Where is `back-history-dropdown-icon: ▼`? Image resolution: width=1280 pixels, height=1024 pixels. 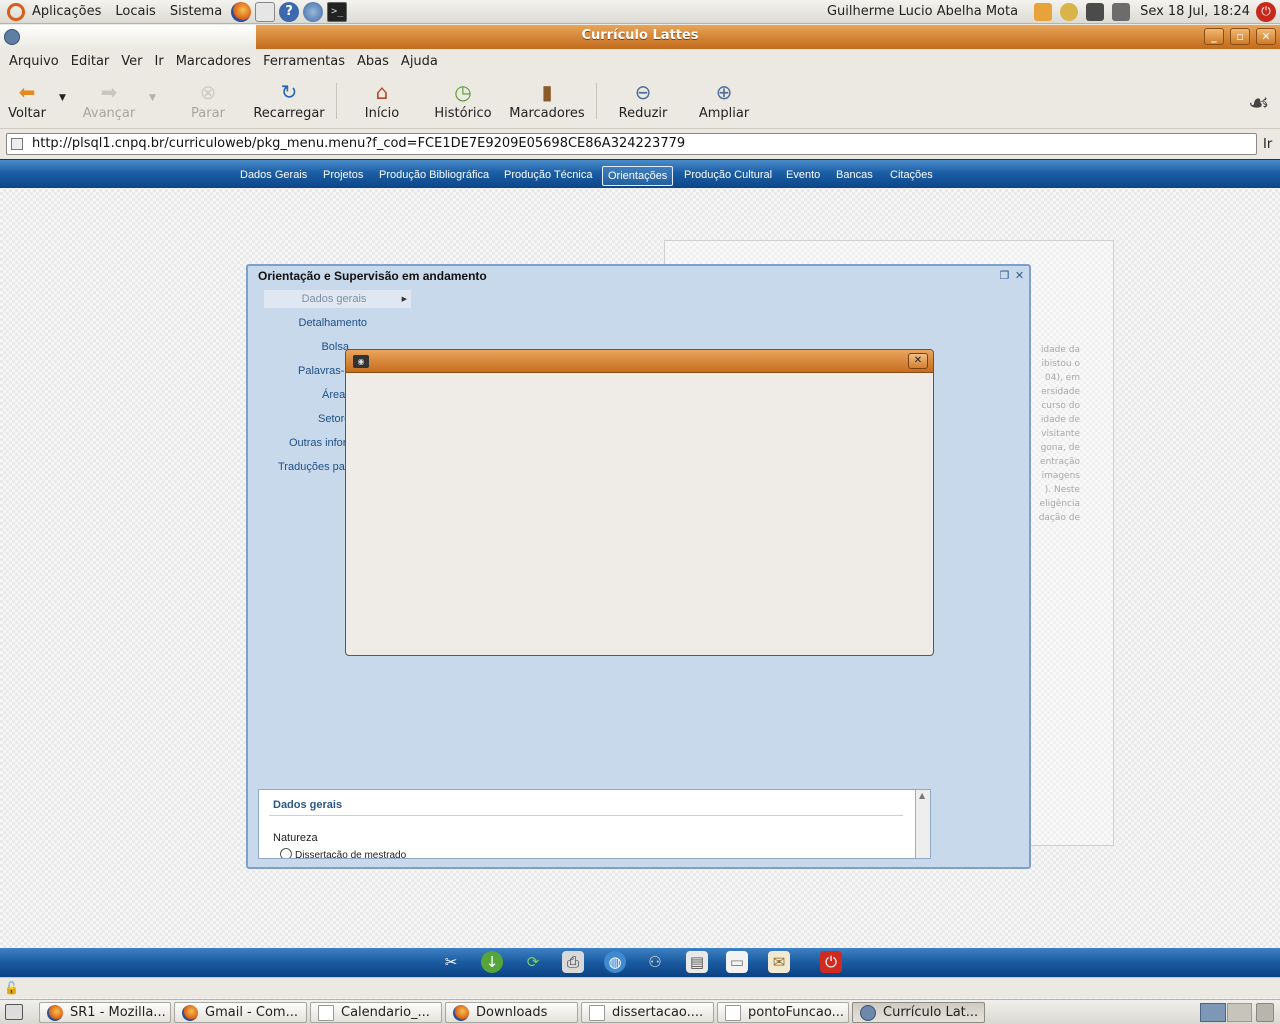 back-history-dropdown-icon: ▼ is located at coordinates (62, 98).